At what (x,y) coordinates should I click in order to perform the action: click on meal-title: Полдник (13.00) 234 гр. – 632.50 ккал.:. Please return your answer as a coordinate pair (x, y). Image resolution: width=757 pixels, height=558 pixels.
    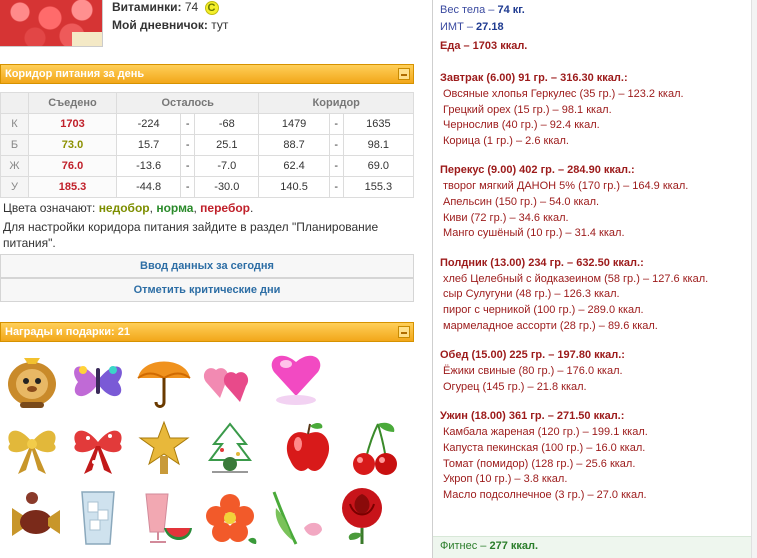
    Looking at the image, I should click on (542, 262).